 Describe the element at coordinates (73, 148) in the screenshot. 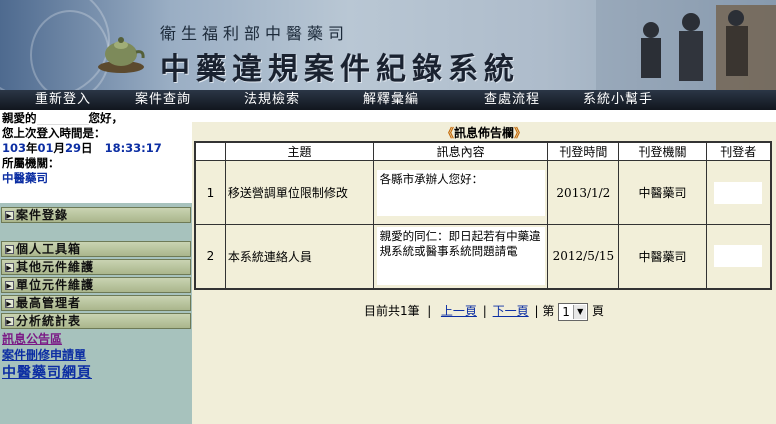

I see `login-day: 29` at that location.